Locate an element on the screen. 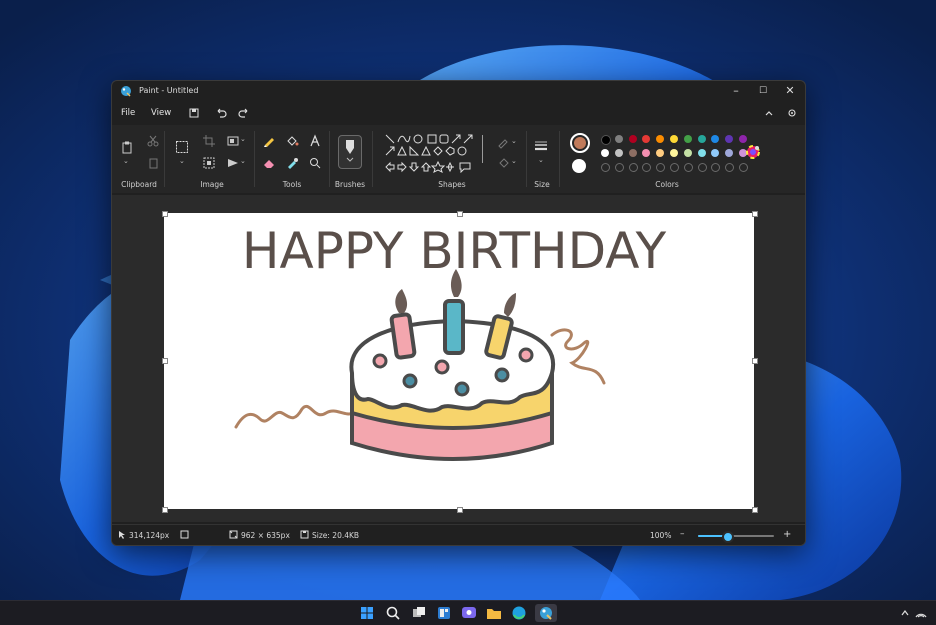 The width and height of the screenshot is (936, 625). group-label-clipboard: Clipboard is located at coordinates (139, 184).